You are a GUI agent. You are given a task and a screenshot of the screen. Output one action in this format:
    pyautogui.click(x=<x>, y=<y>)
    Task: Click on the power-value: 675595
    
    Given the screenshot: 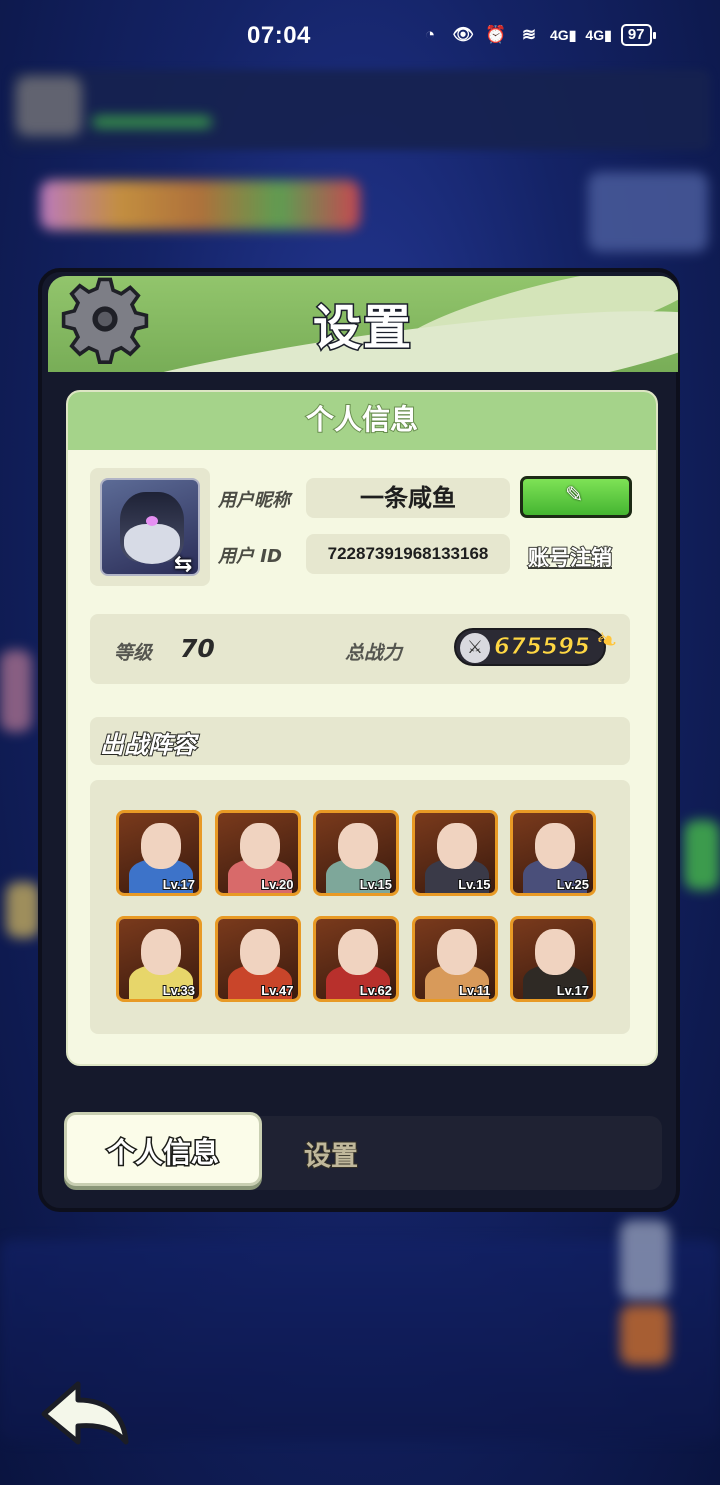 What is the action you would take?
    pyautogui.click(x=542, y=647)
    